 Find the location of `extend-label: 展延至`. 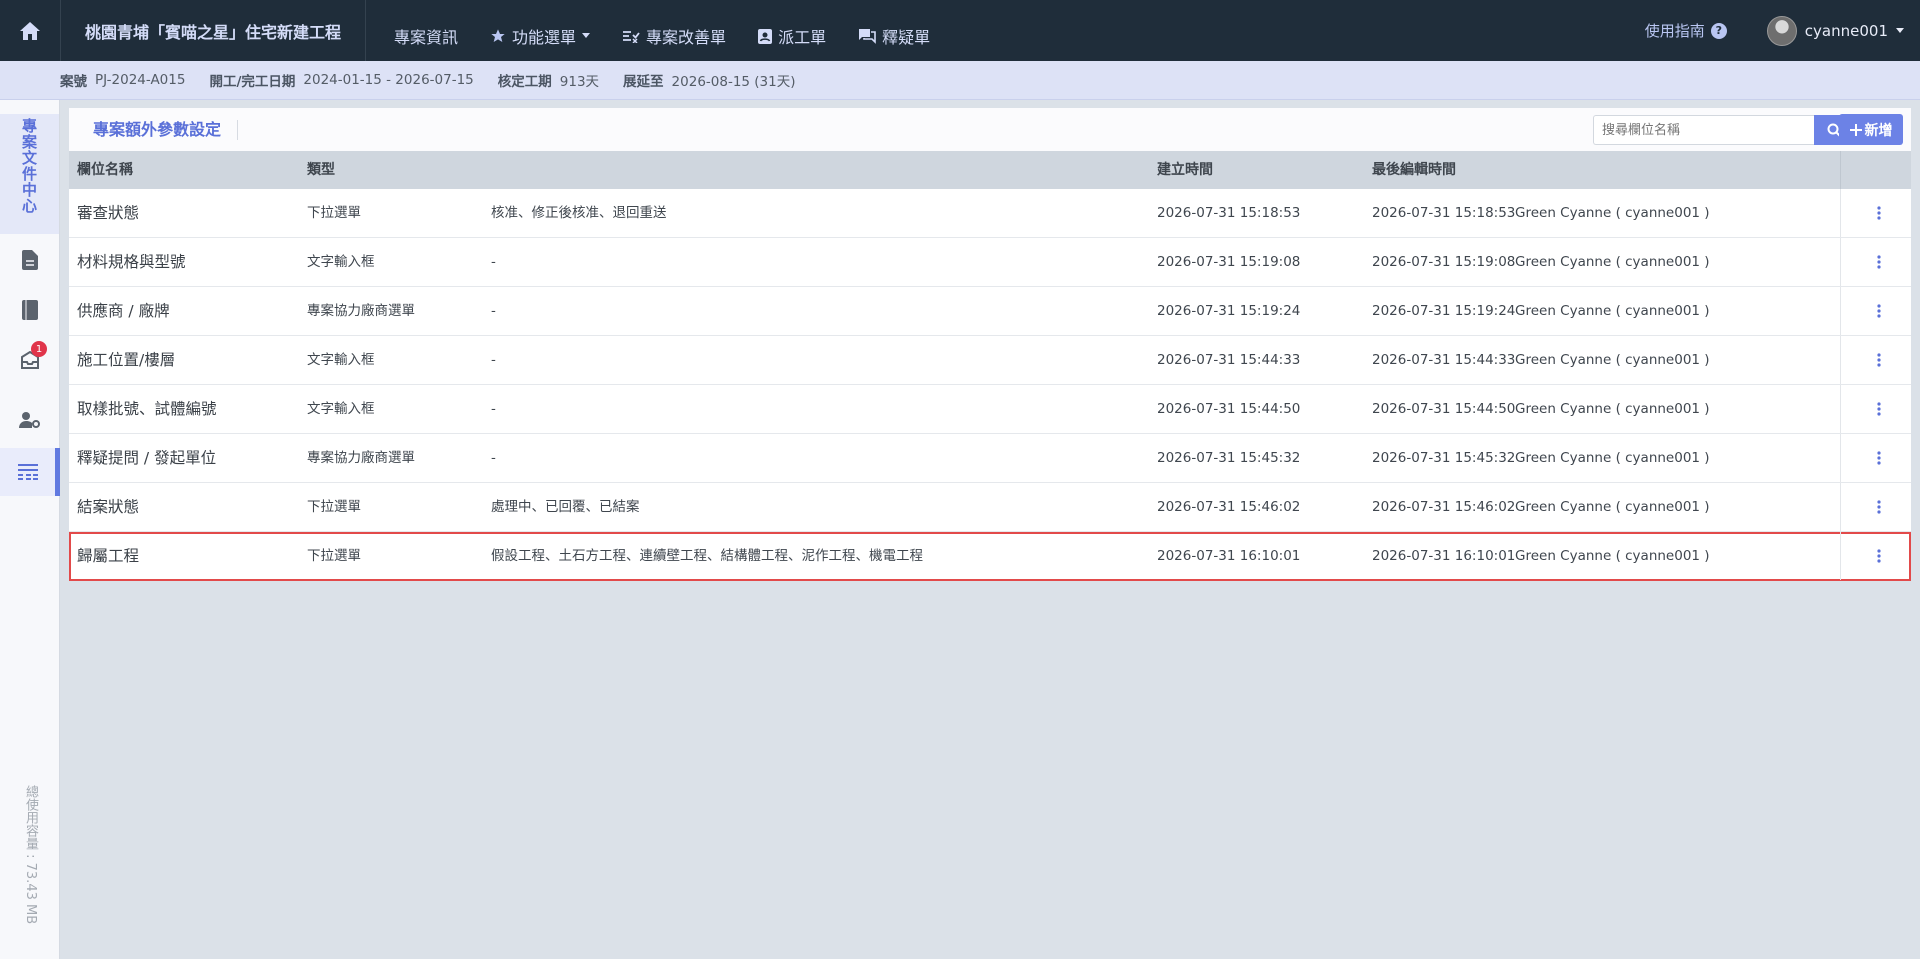

extend-label: 展延至 is located at coordinates (643, 82).